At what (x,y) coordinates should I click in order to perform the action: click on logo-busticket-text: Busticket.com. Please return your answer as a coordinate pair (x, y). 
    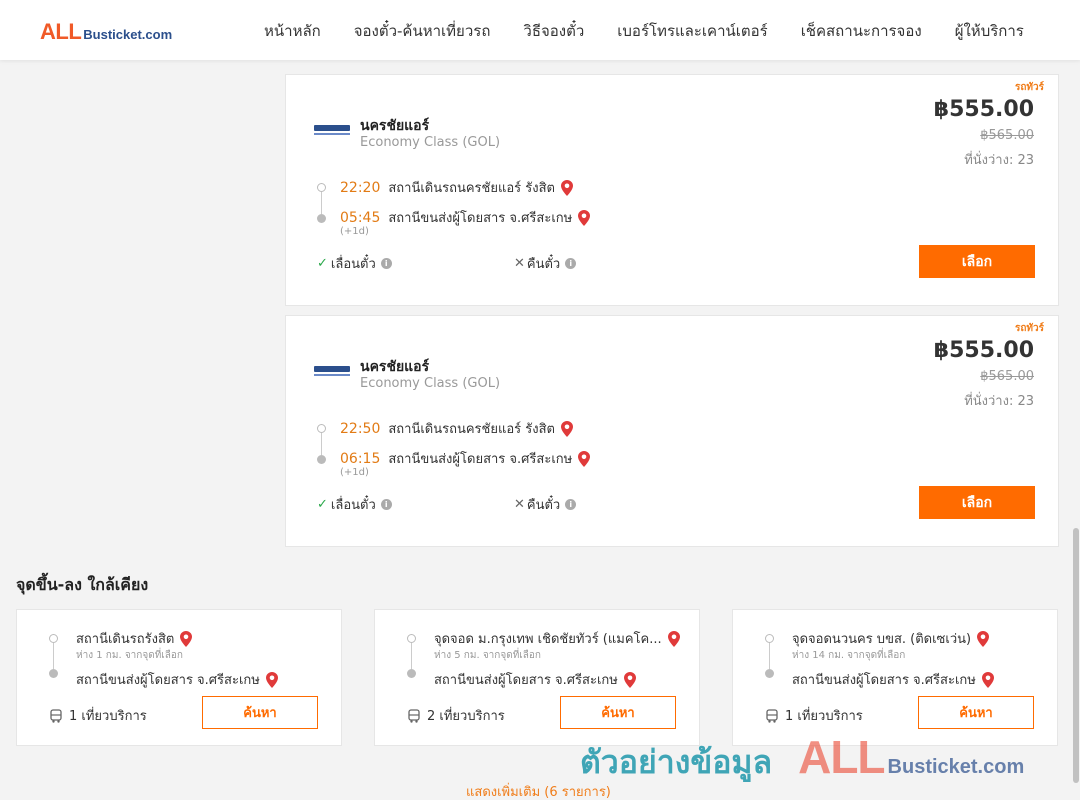
    Looking at the image, I should click on (128, 34).